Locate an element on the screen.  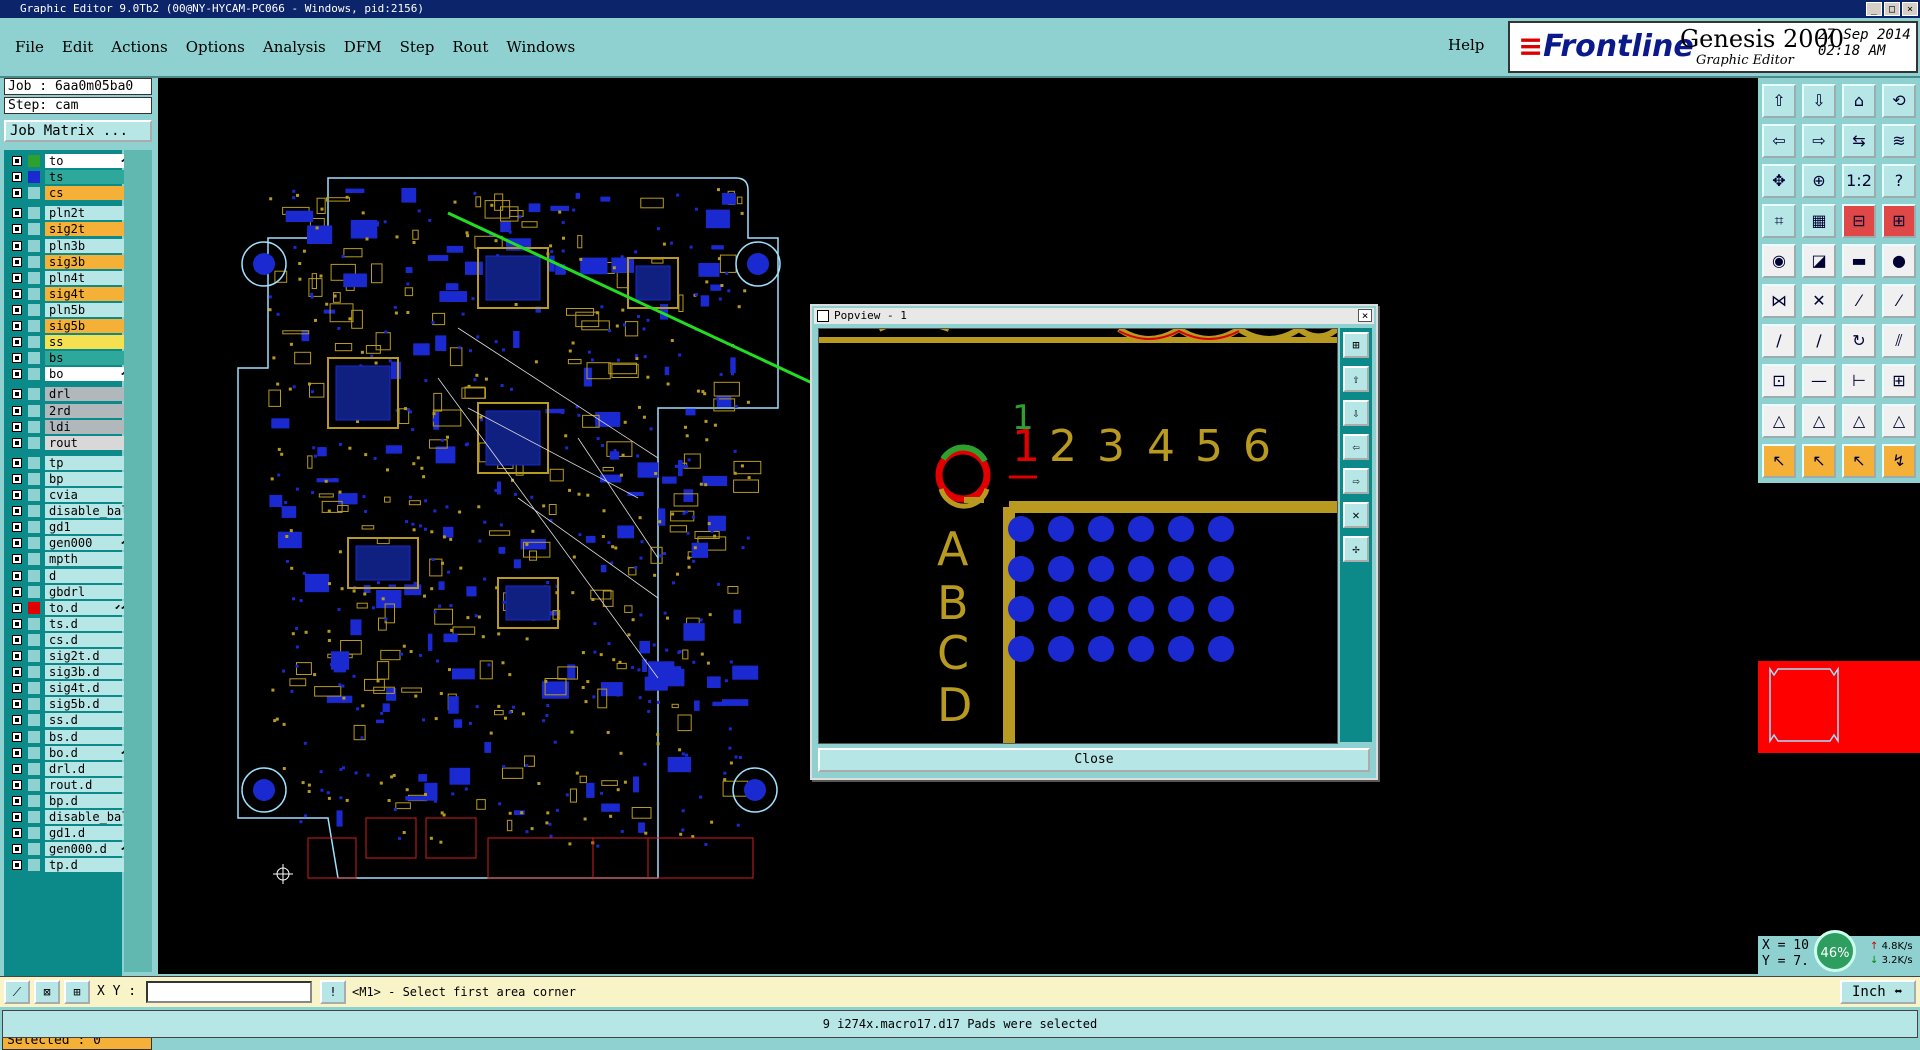
layer-name: drl is located at coordinates (87, 394).